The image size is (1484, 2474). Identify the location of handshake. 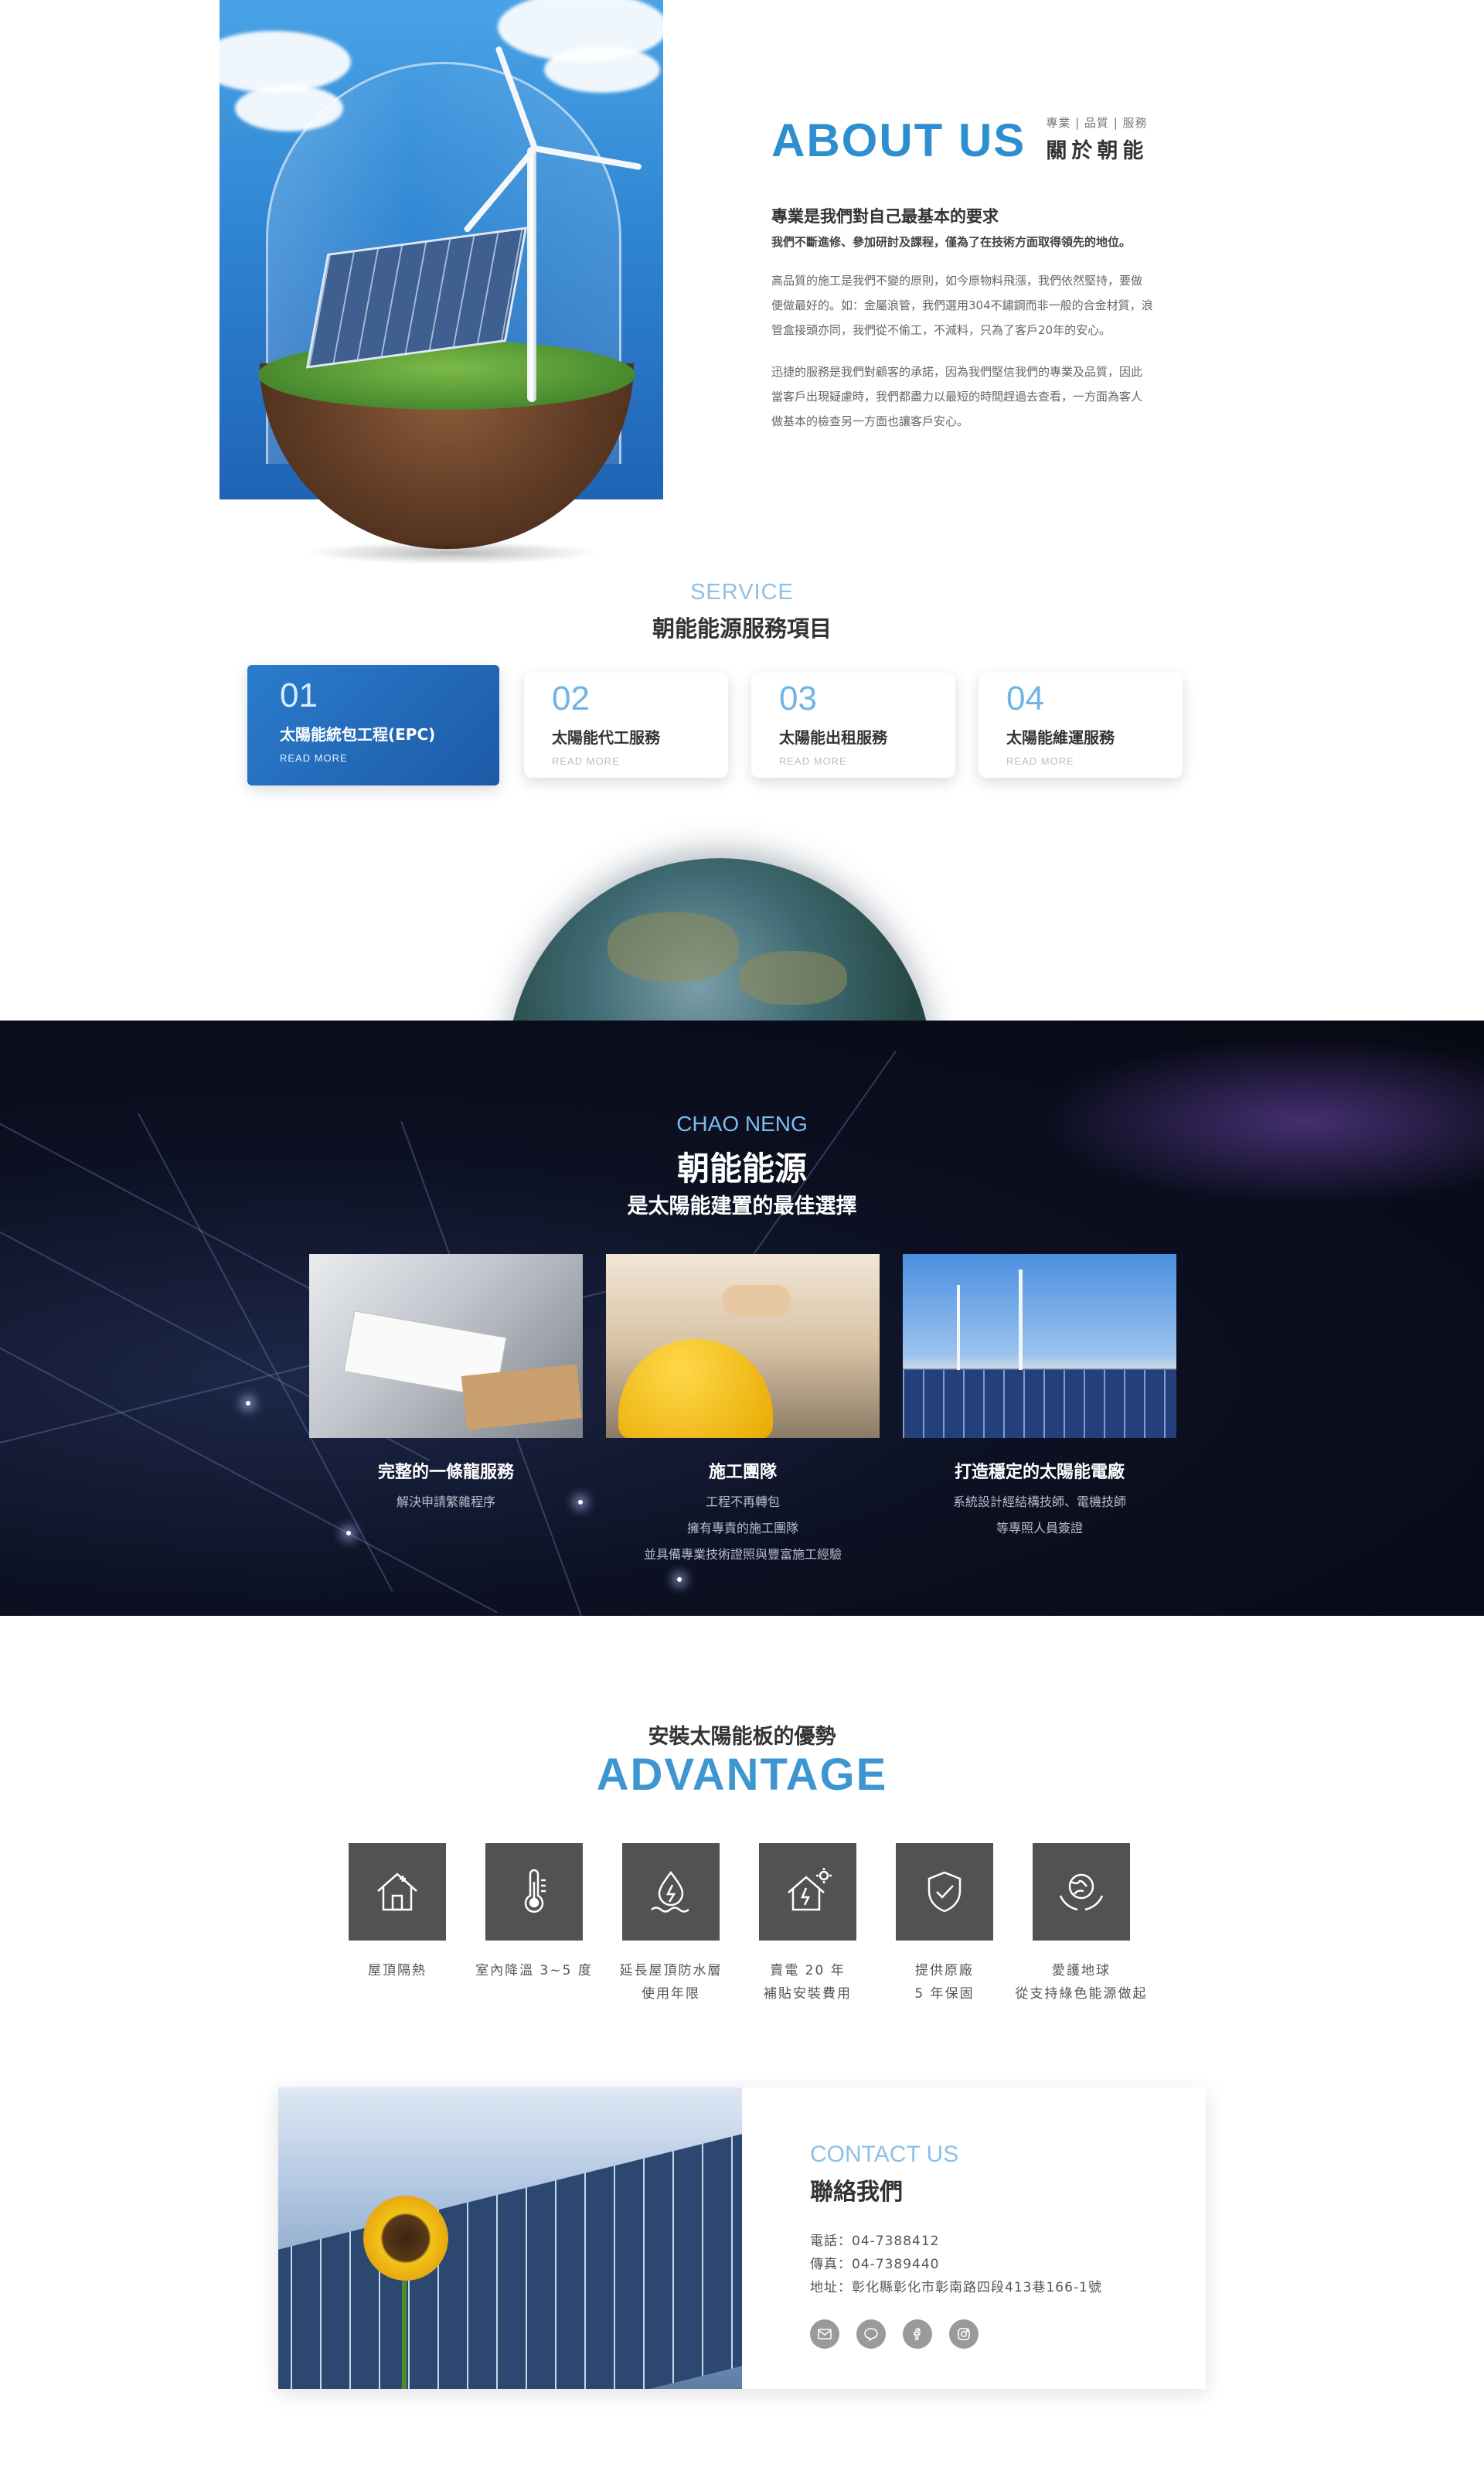
(756, 1300).